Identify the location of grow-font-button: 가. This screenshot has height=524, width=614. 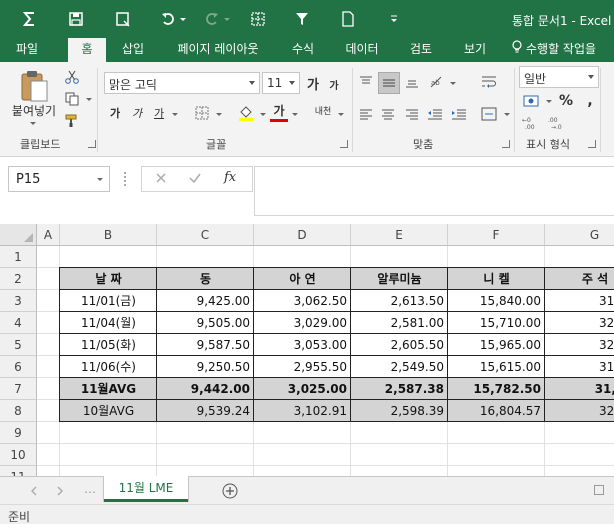
(313, 83).